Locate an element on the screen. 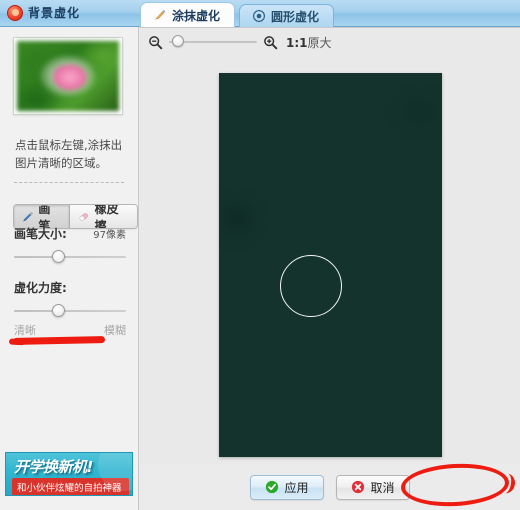  brush-size-slider-rail is located at coordinates (70, 257).